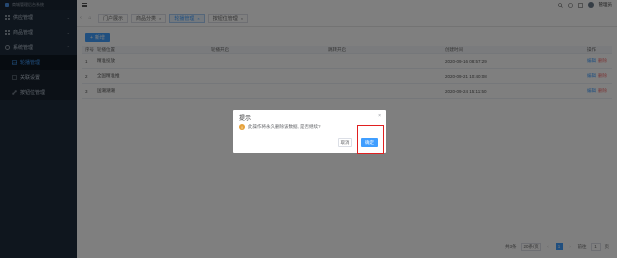 This screenshot has height=258, width=617. Describe the element at coordinates (345, 142) in the screenshot. I see `cancel-button: 取消` at that location.